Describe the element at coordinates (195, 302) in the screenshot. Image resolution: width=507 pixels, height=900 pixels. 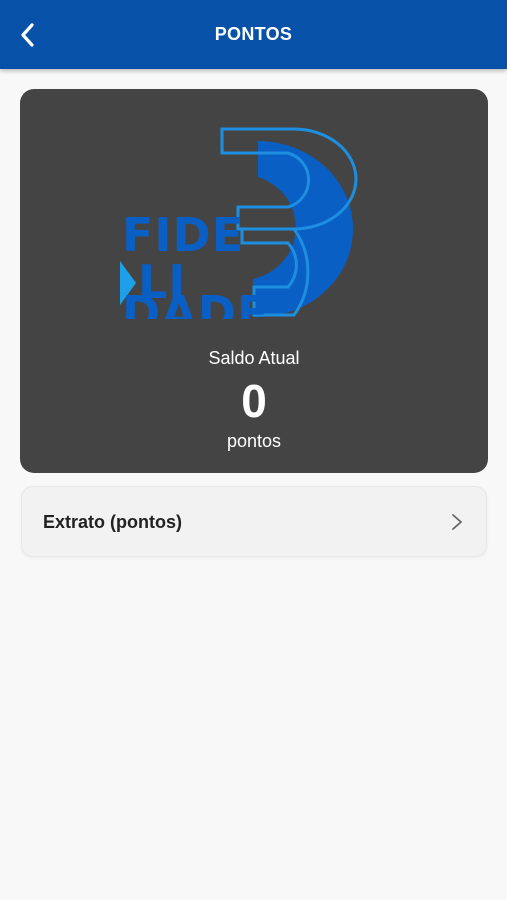
I see `svg-text: DADE` at that location.